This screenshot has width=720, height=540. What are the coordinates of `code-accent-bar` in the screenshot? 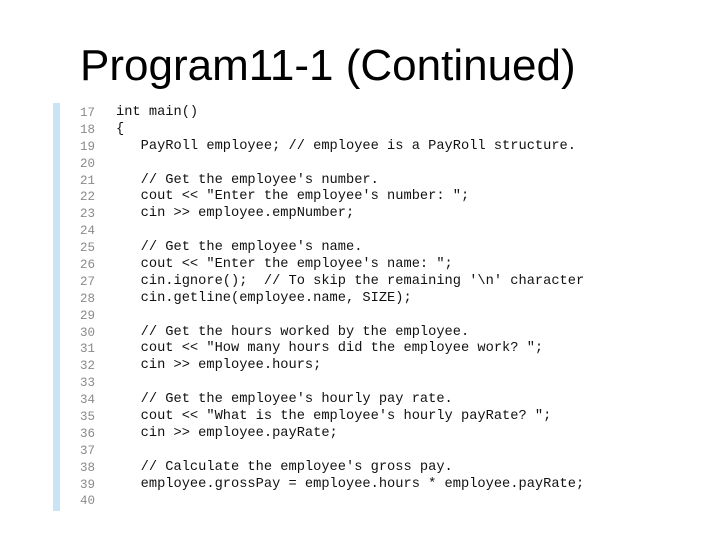 It's located at (56, 307).